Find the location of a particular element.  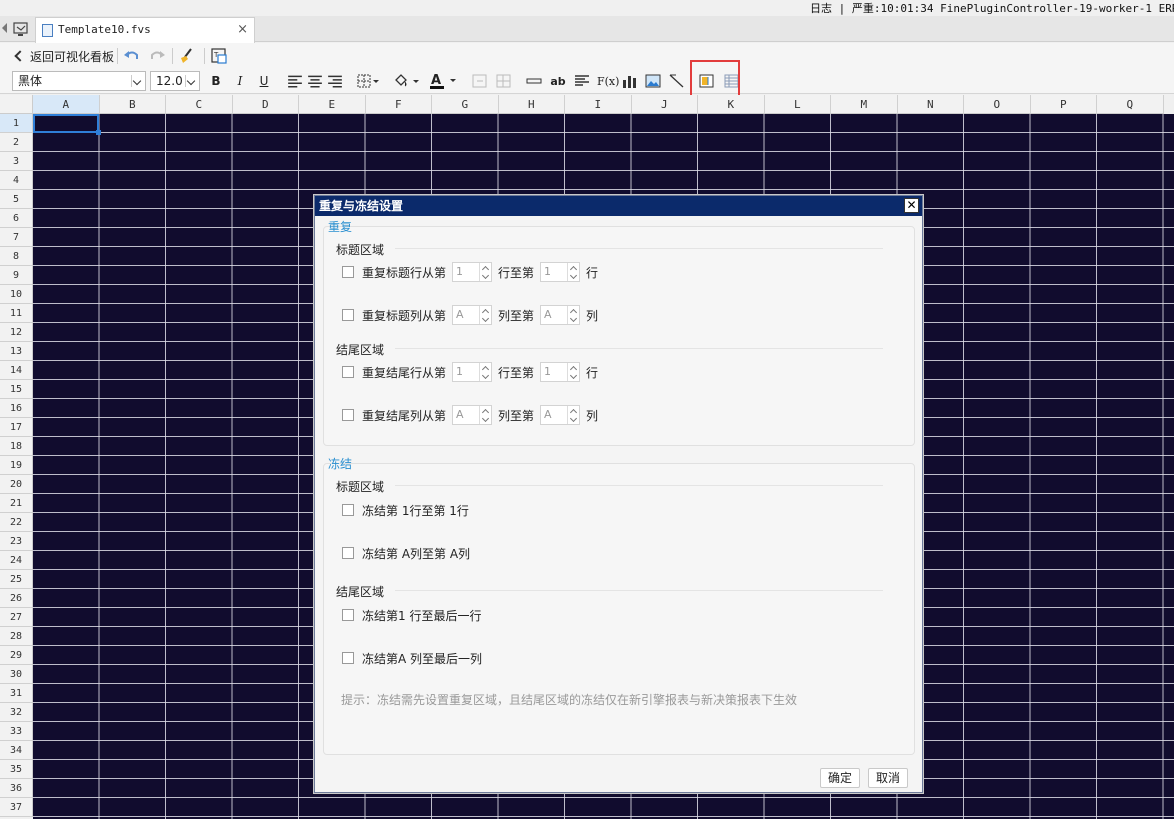

row-header-28: 28 is located at coordinates (16, 636).